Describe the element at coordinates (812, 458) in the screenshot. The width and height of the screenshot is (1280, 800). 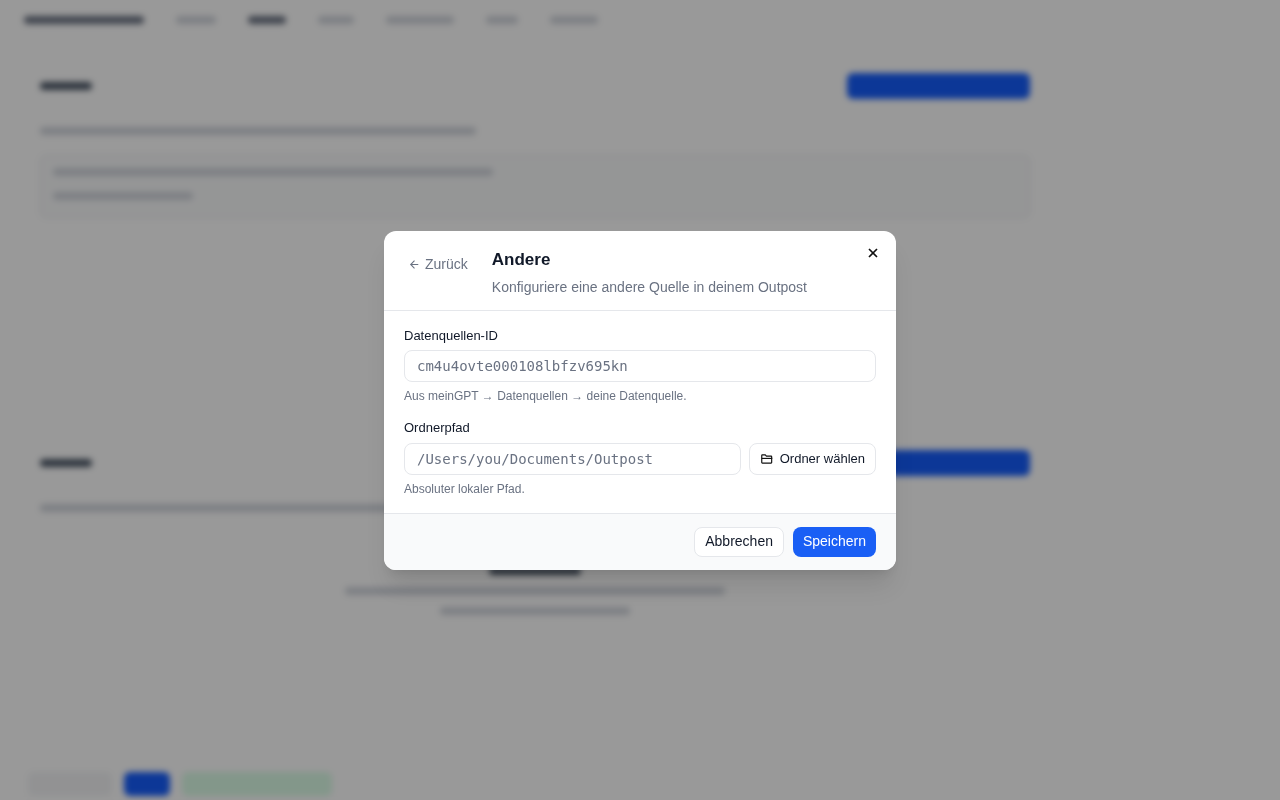
I see `choose-folder-button: Ordner wählen` at that location.